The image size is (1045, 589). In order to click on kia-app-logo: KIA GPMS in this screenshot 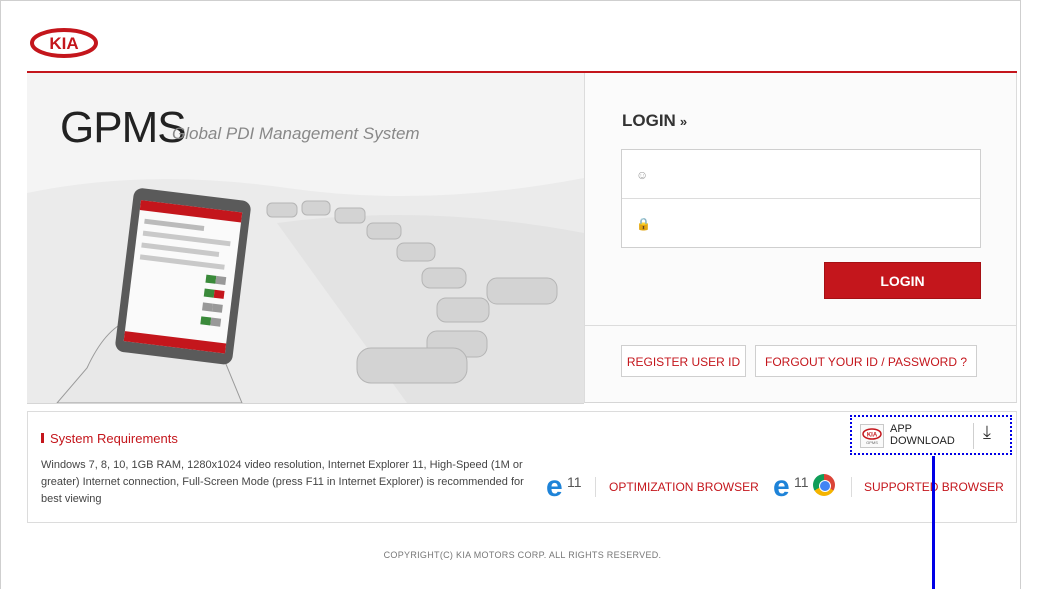, I will do `click(872, 436)`.